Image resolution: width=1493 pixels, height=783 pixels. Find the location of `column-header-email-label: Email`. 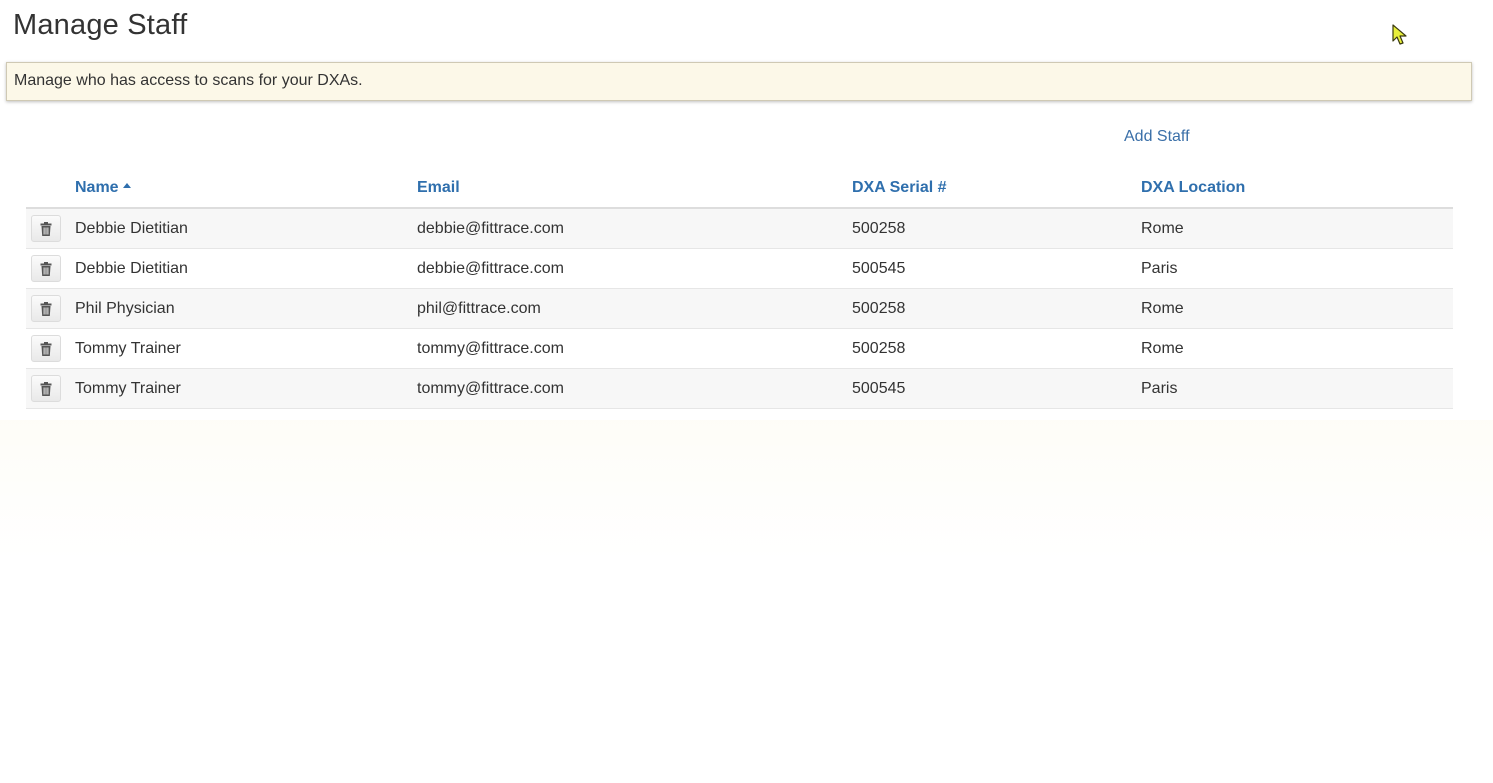

column-header-email-label: Email is located at coordinates (438, 187).